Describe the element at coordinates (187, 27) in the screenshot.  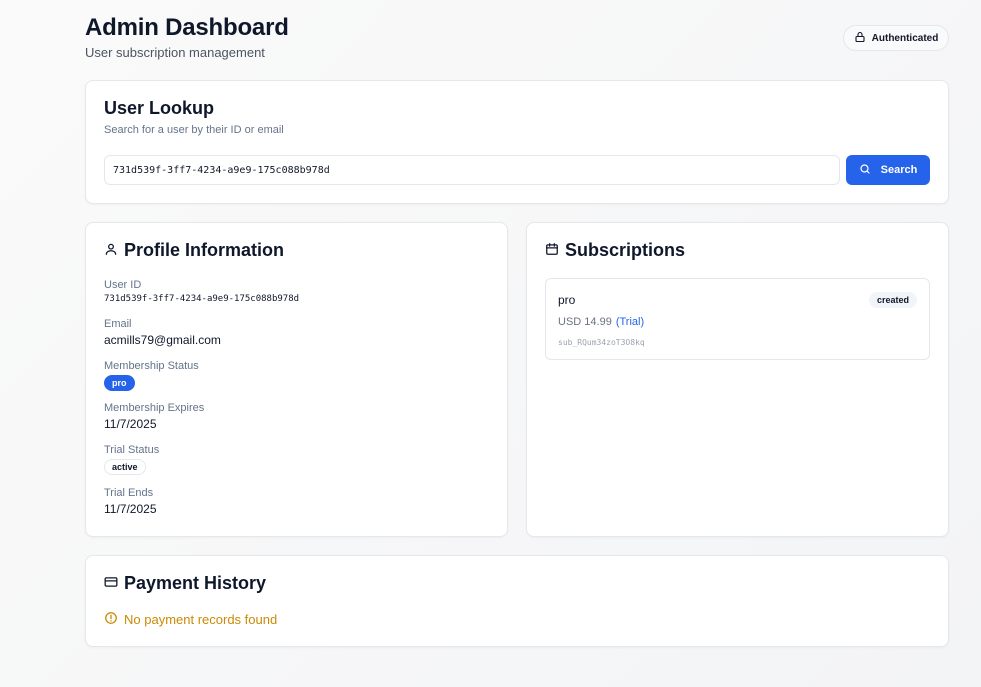
I see `page-title: Admin Dashboard` at that location.